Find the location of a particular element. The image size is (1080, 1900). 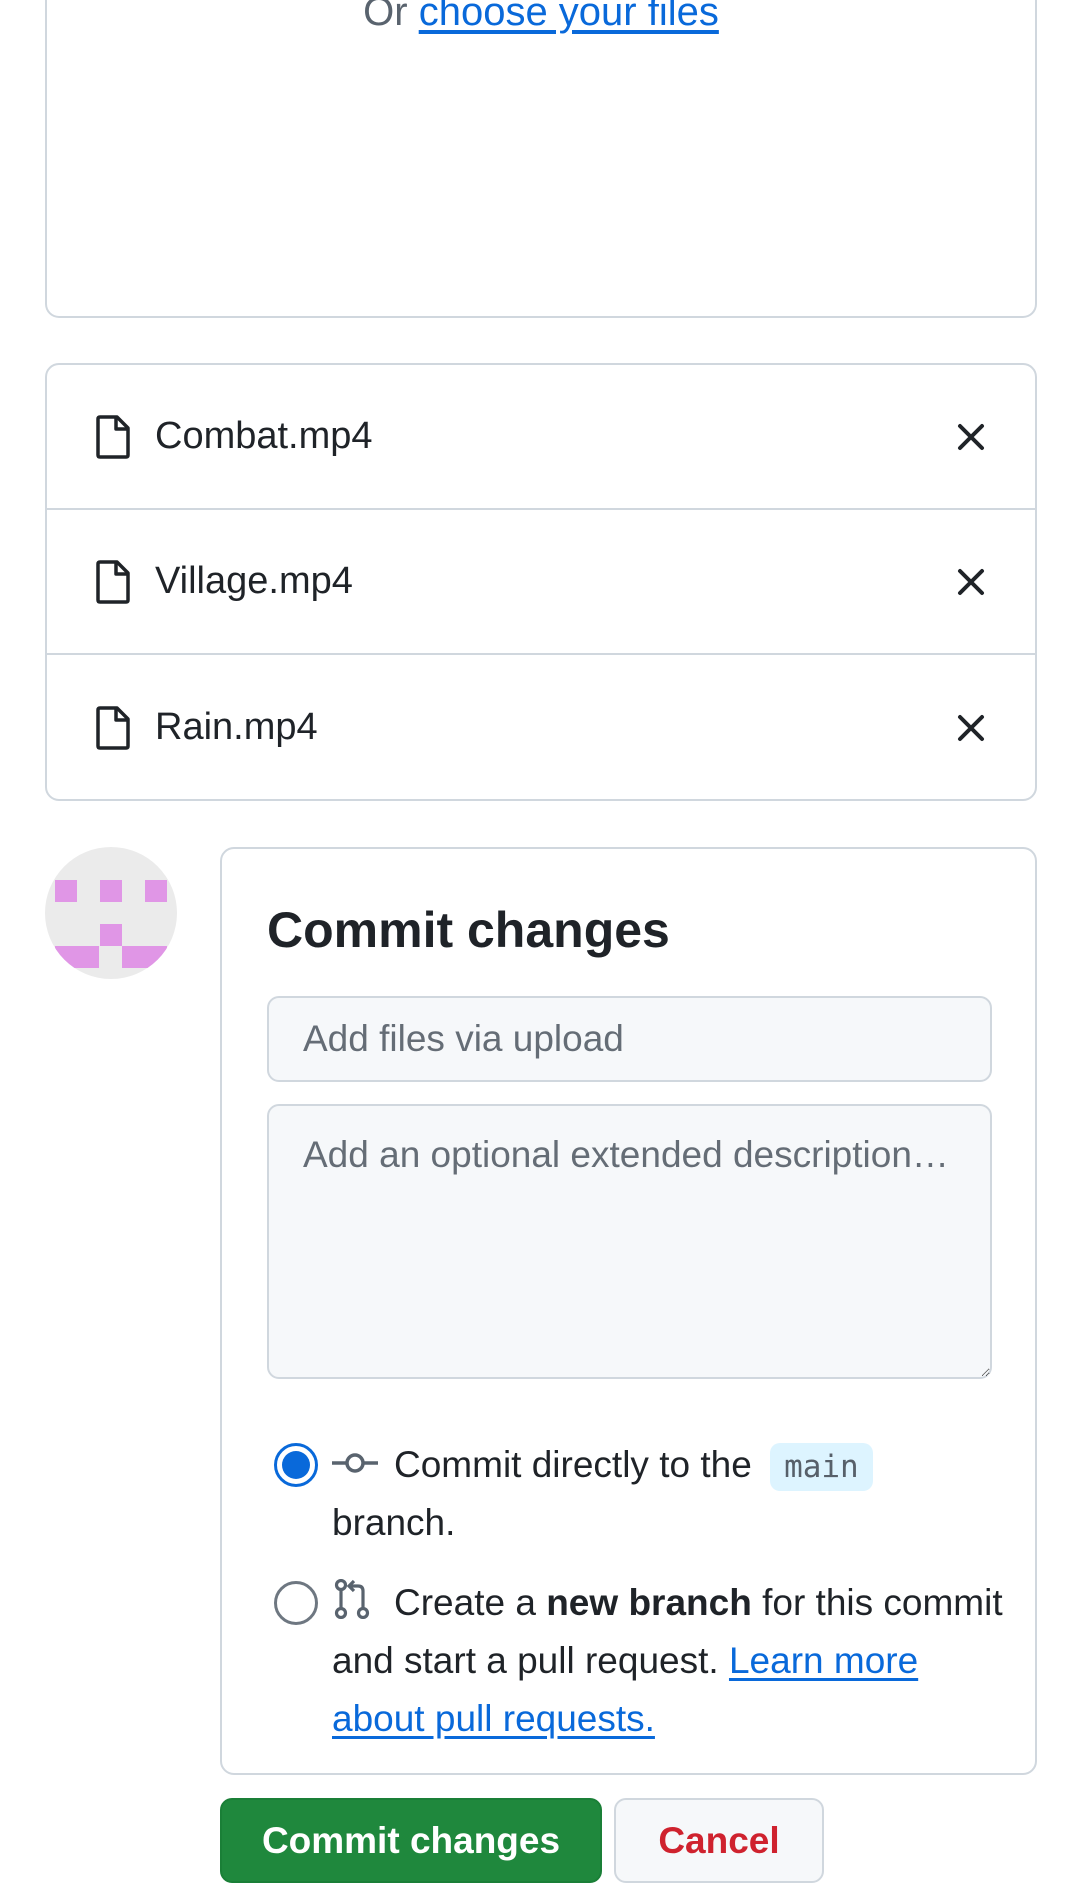

file-row: Combat.mp4 is located at coordinates (541, 437).